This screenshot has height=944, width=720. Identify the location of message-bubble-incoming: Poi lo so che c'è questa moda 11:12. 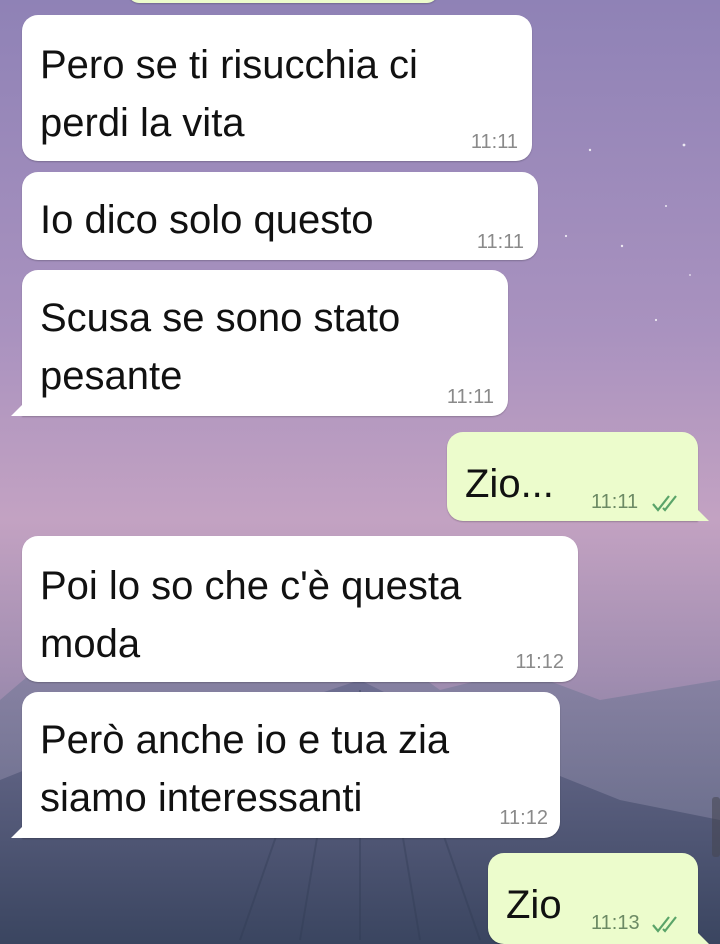
(300, 609).